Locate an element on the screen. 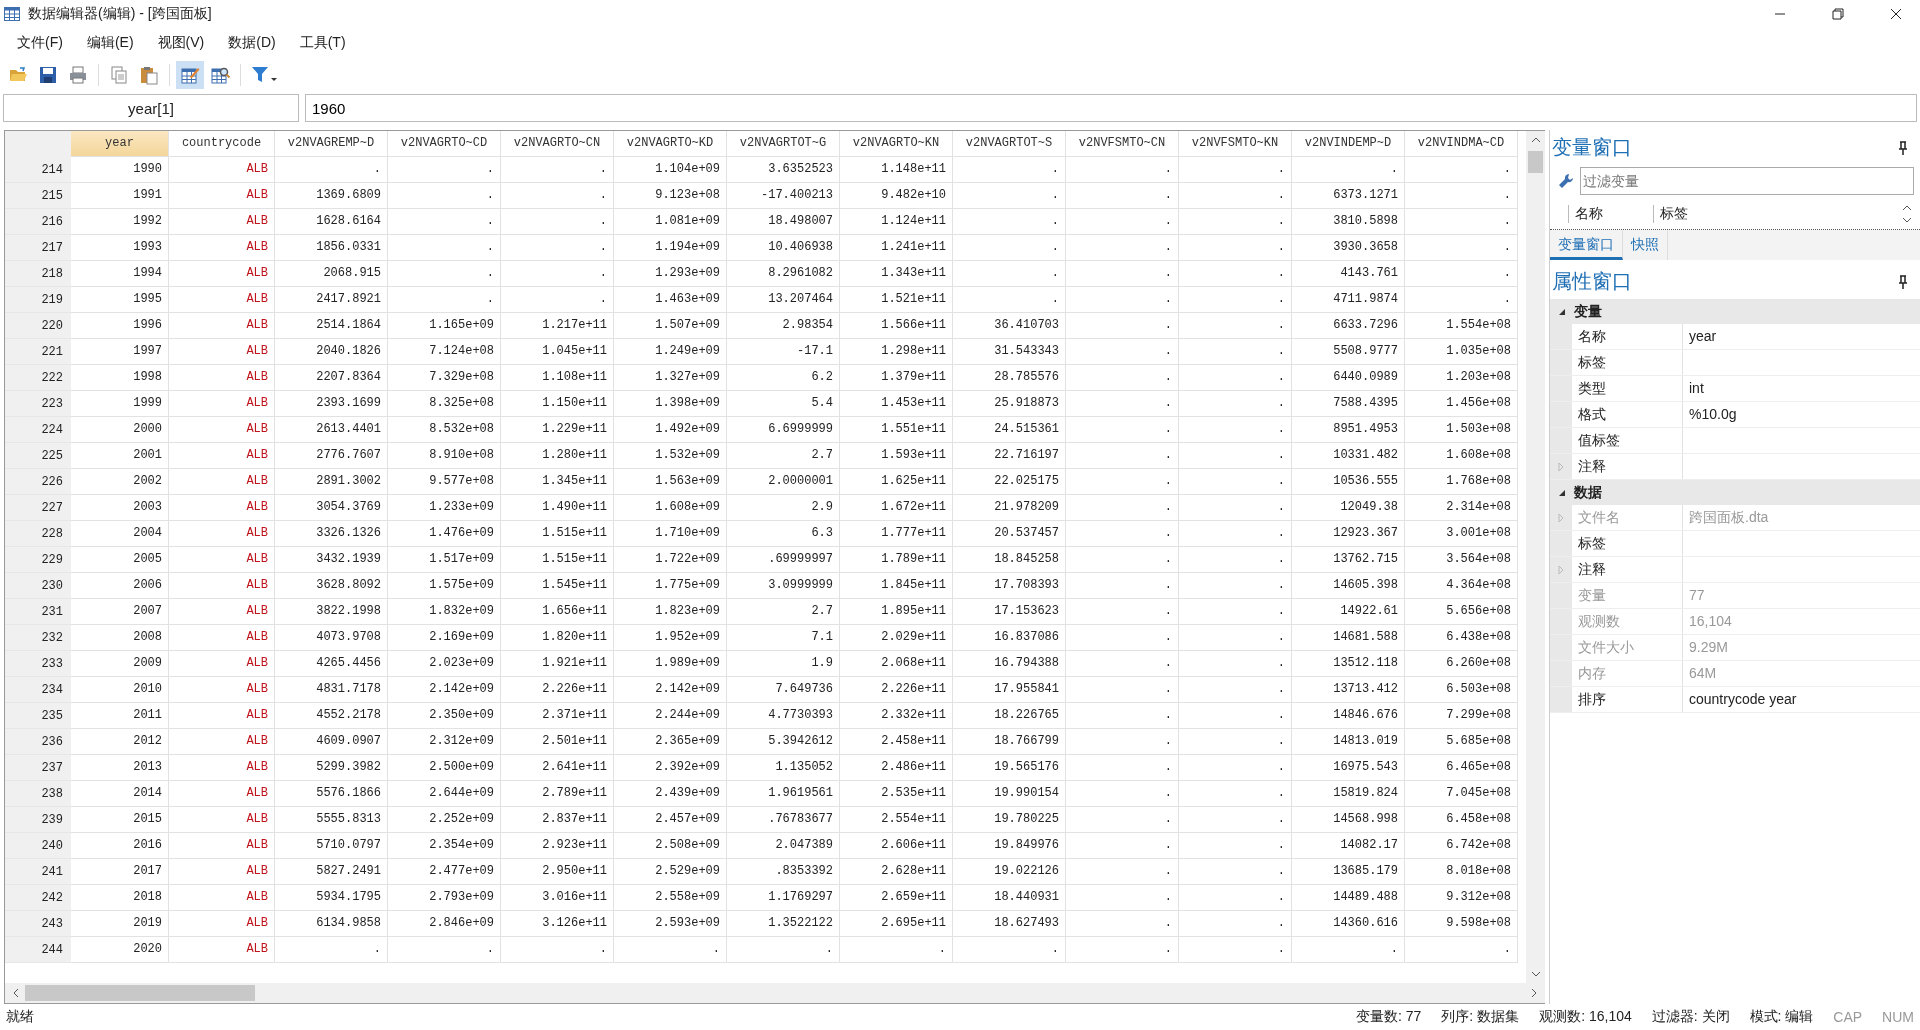 This screenshot has height=1030, width=1920. group-header: 数据 is located at coordinates (1735, 492).